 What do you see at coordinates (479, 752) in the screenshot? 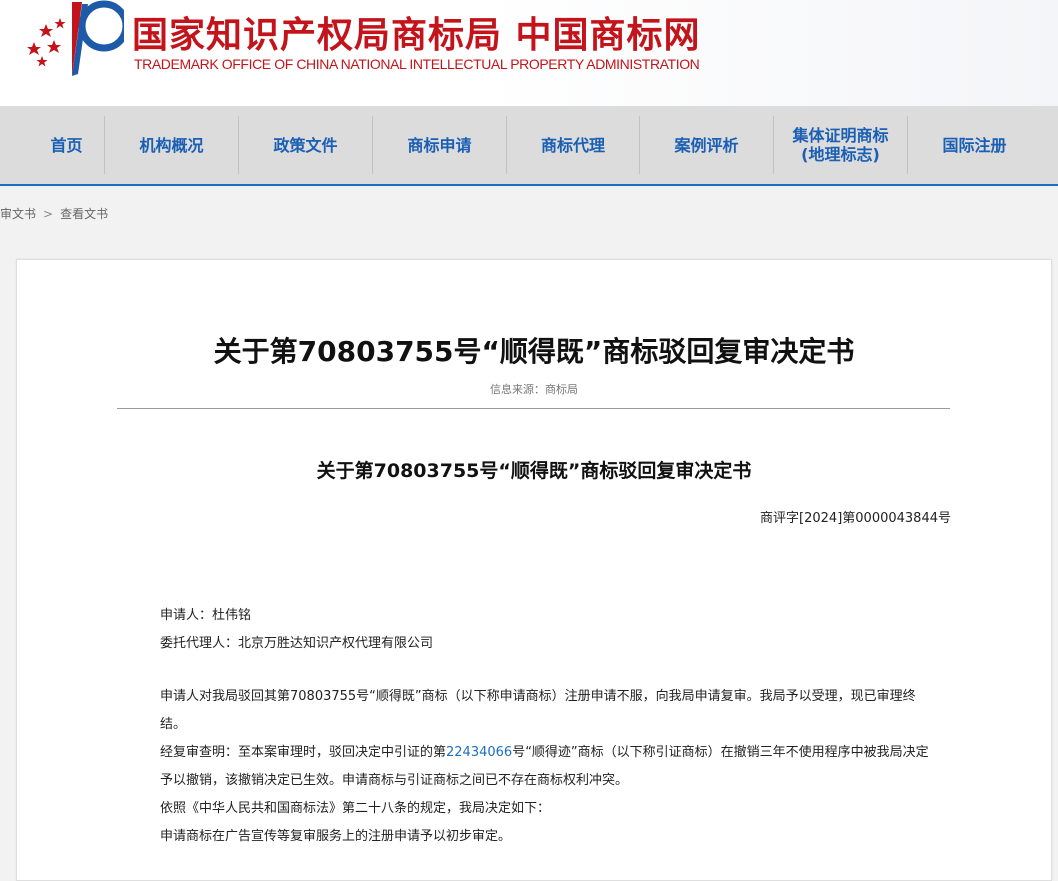
I see `cited-trademark-link: 22434066` at bounding box center [479, 752].